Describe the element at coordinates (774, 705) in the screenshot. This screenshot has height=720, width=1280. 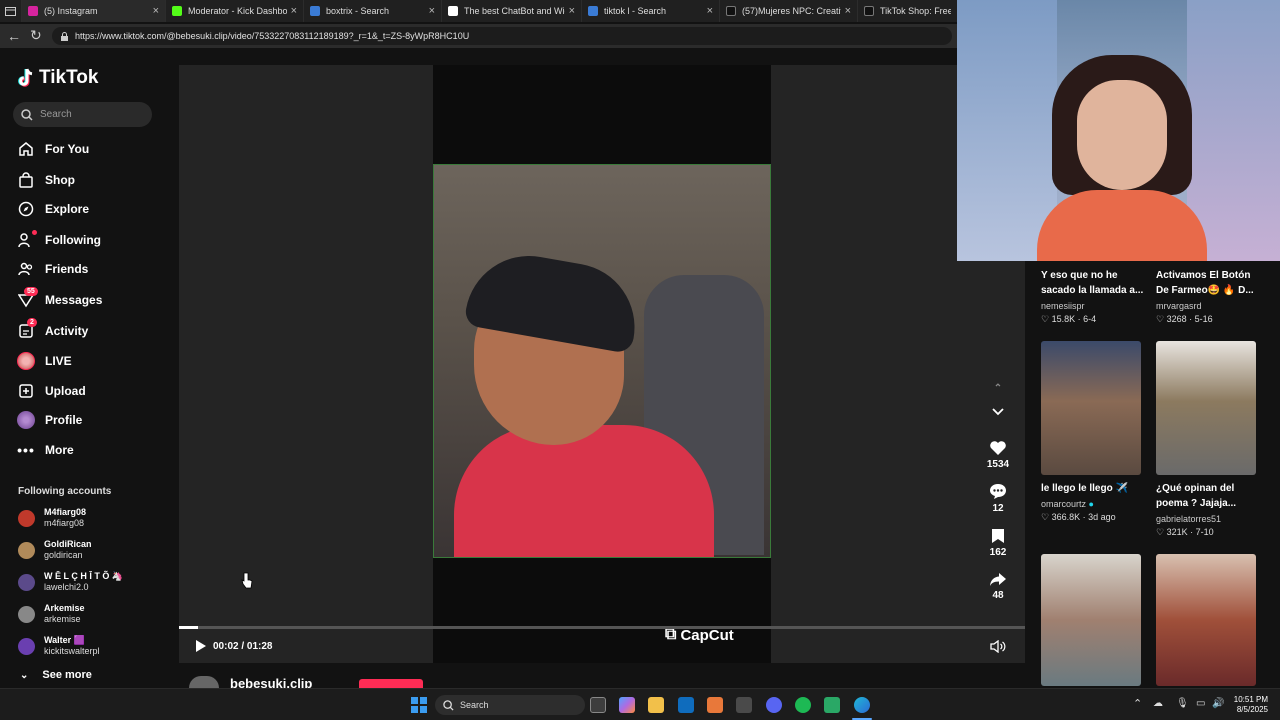
I see `discord-icon` at that location.